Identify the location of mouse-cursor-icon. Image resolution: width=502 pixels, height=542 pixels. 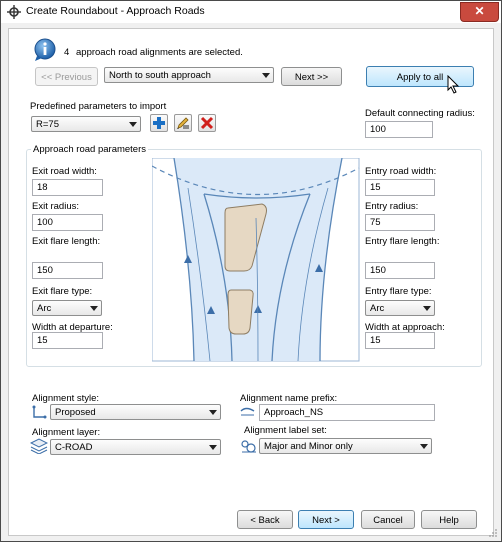
(453, 84).